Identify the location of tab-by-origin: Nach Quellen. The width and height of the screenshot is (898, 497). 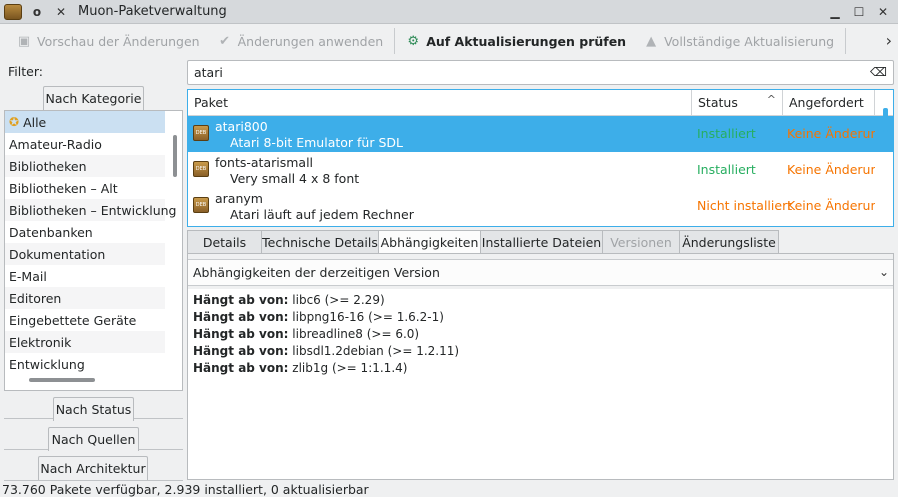
(93, 439).